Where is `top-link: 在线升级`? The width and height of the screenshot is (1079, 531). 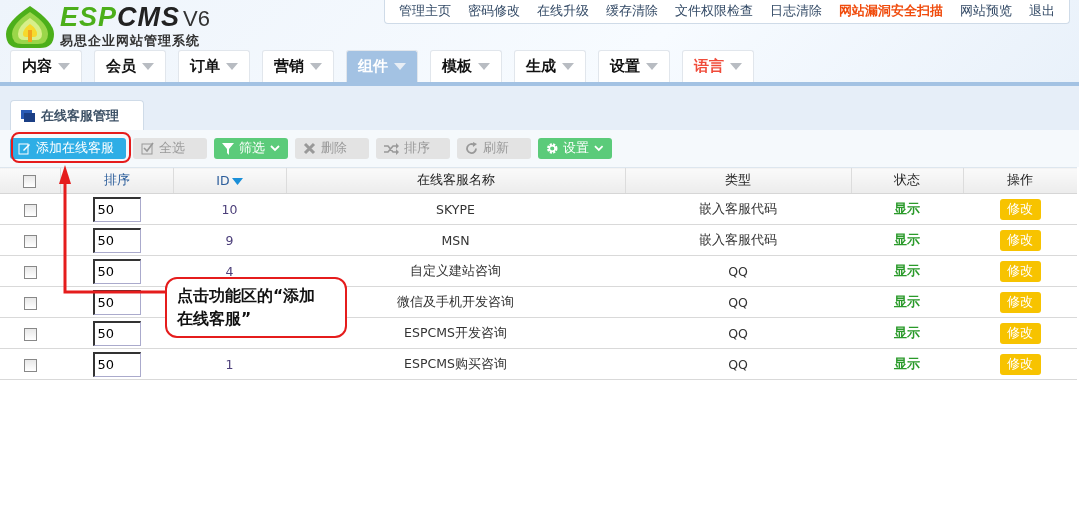 top-link: 在线升级 is located at coordinates (563, 11).